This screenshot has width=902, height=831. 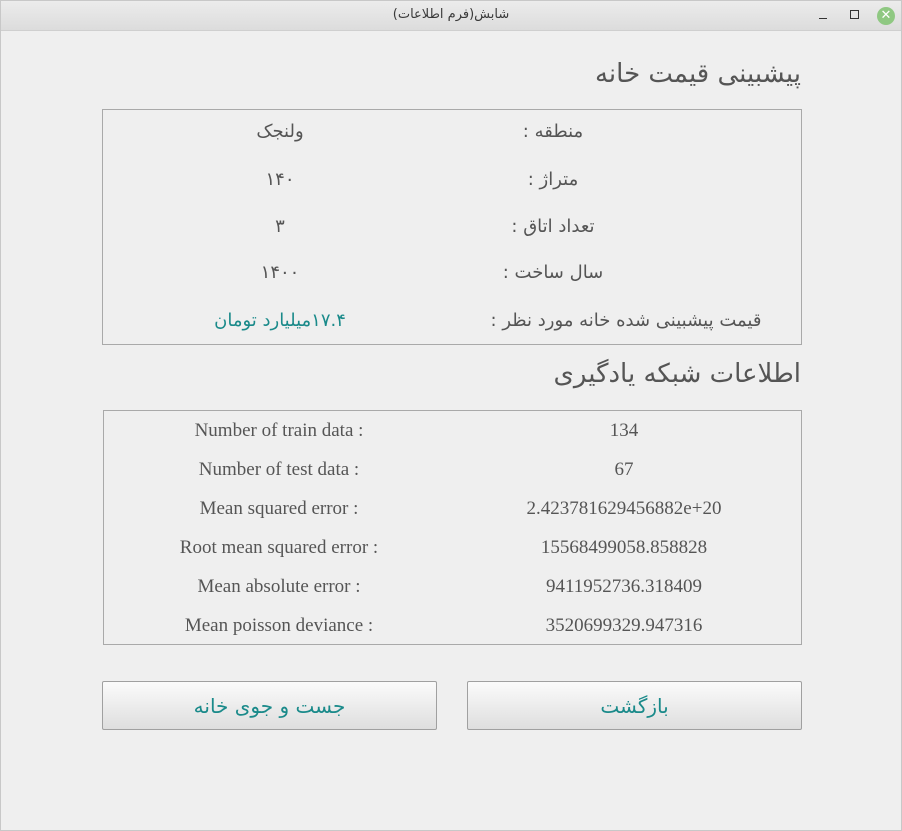 What do you see at coordinates (624, 469) in the screenshot?
I see `test-data-value: 67` at bounding box center [624, 469].